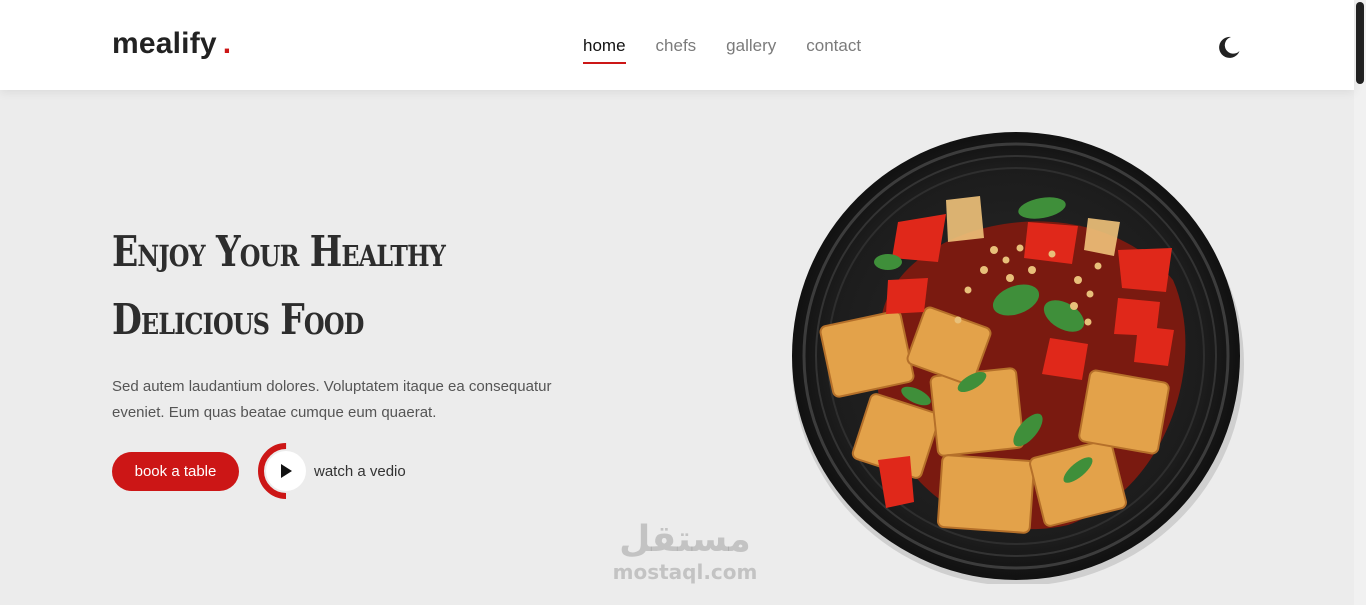 The width and height of the screenshot is (1366, 605). What do you see at coordinates (360, 471) in the screenshot?
I see `watch-video-label: watch a vedio` at bounding box center [360, 471].